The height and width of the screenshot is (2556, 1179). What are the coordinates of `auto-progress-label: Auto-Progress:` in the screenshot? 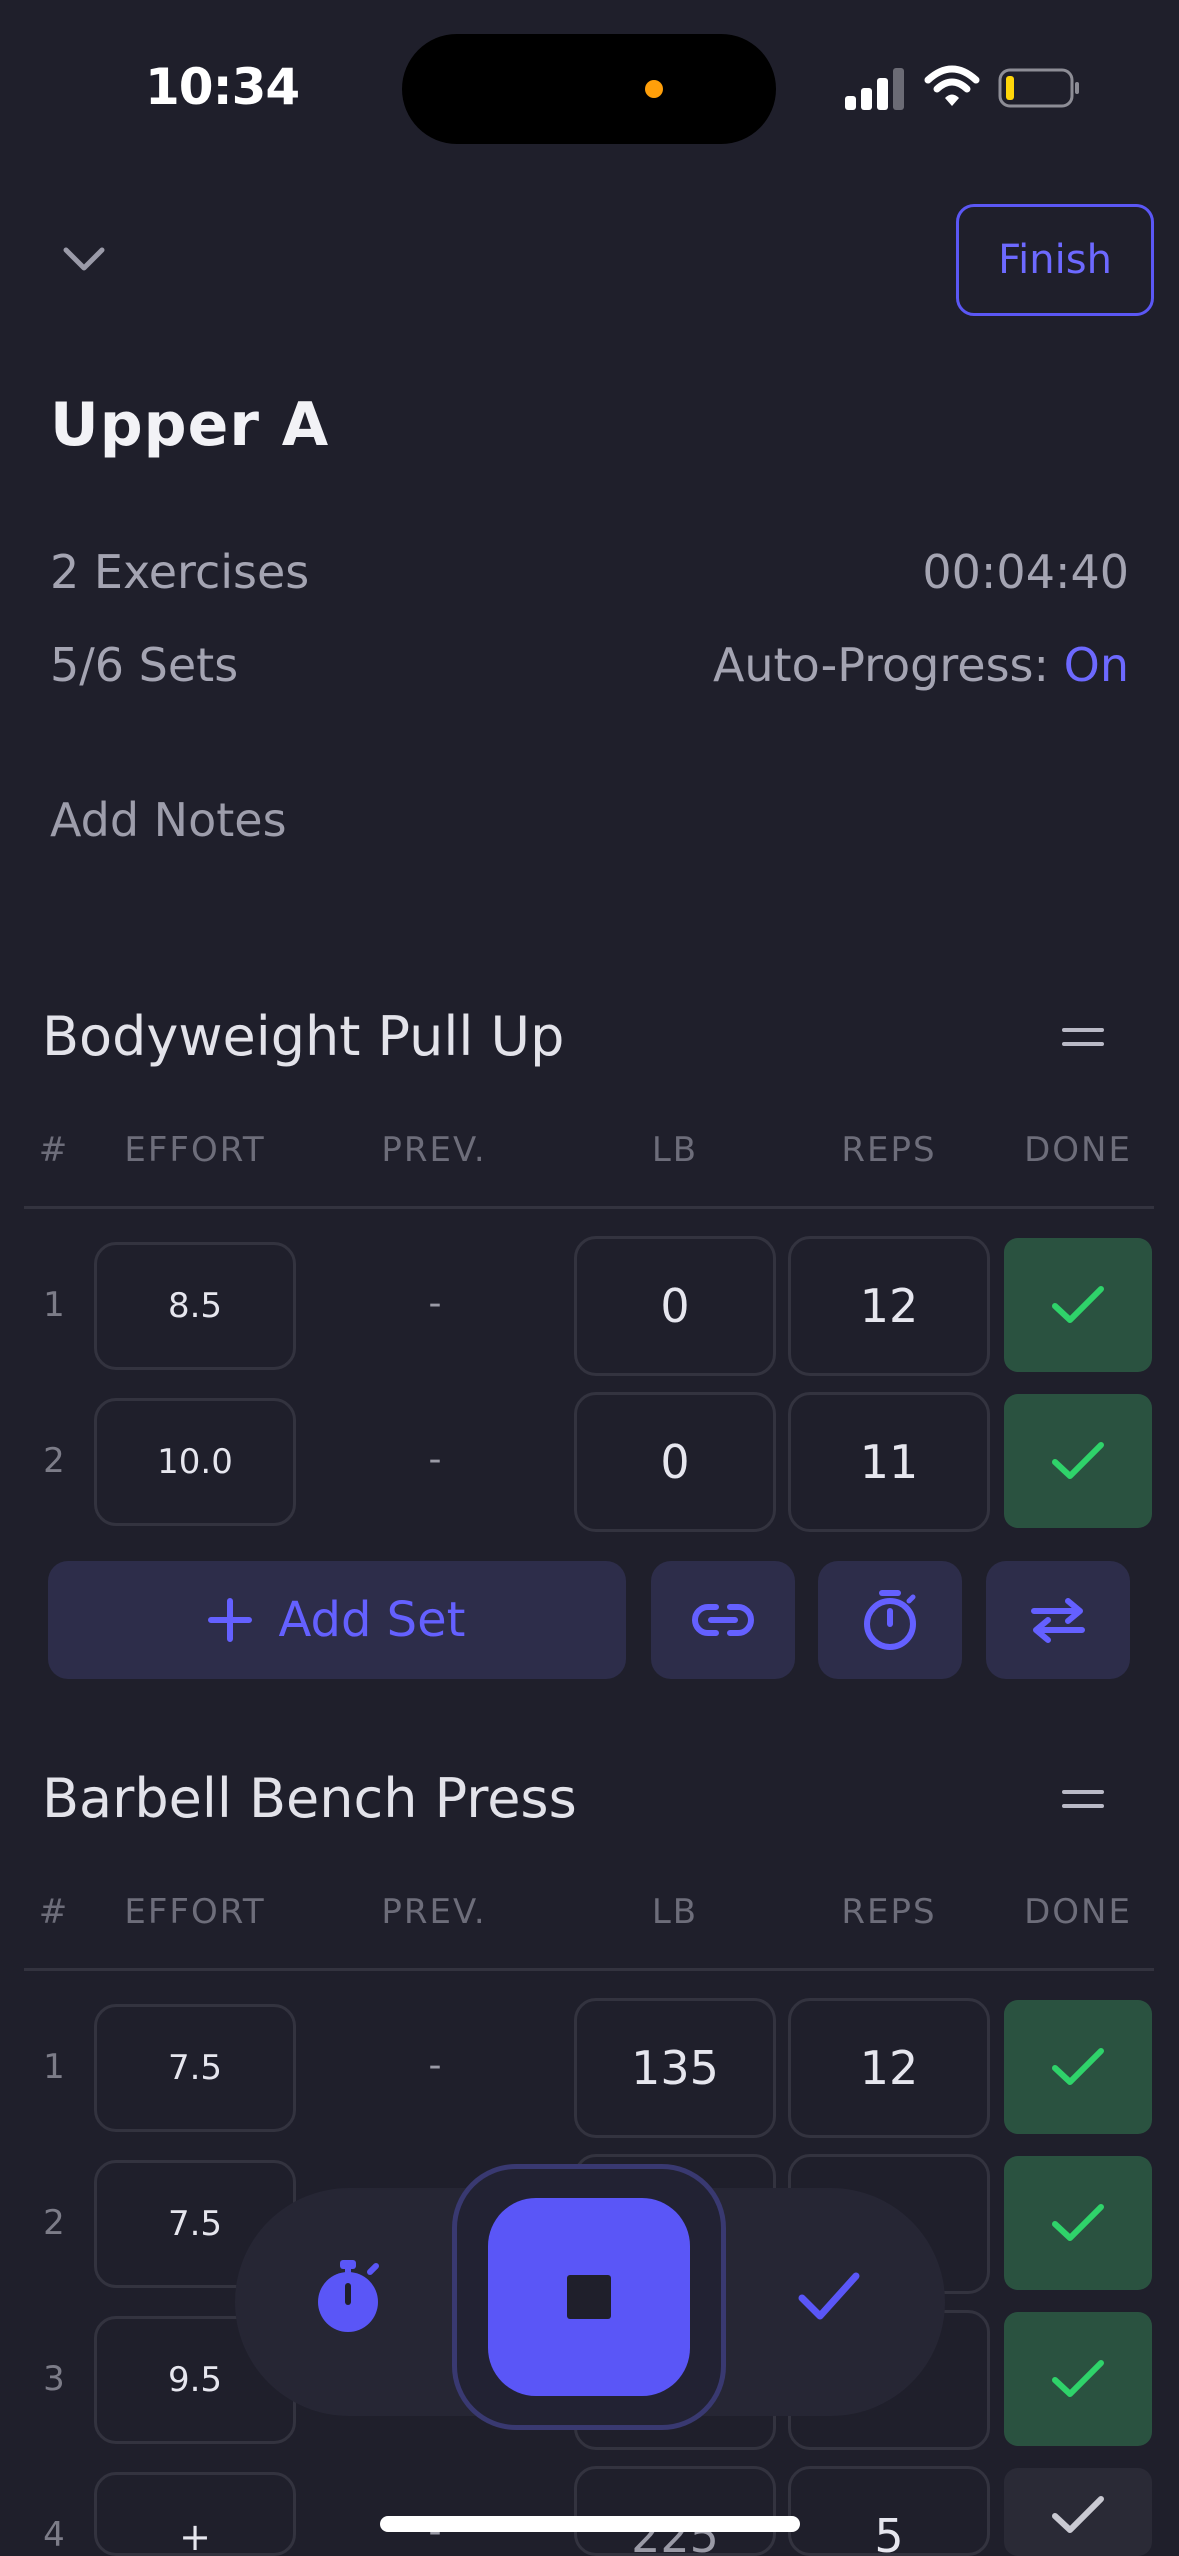 It's located at (888, 665).